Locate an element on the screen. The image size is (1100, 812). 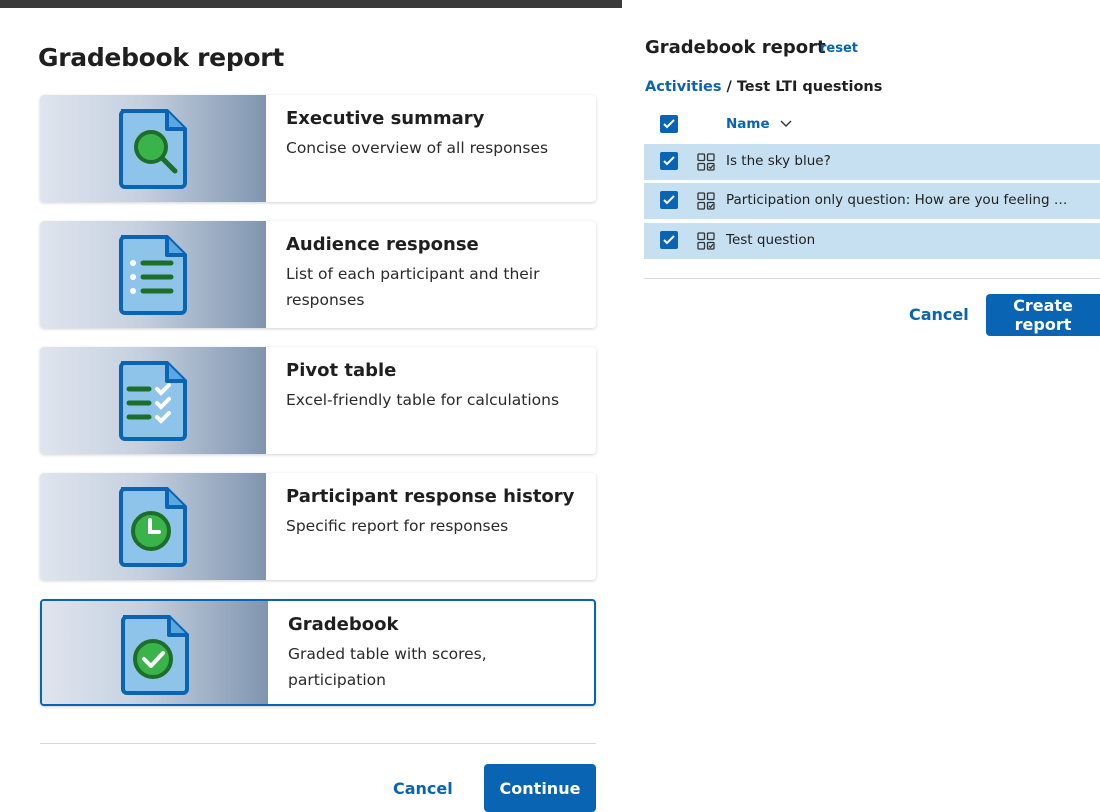
select-all-checkbox is located at coordinates (669, 124).